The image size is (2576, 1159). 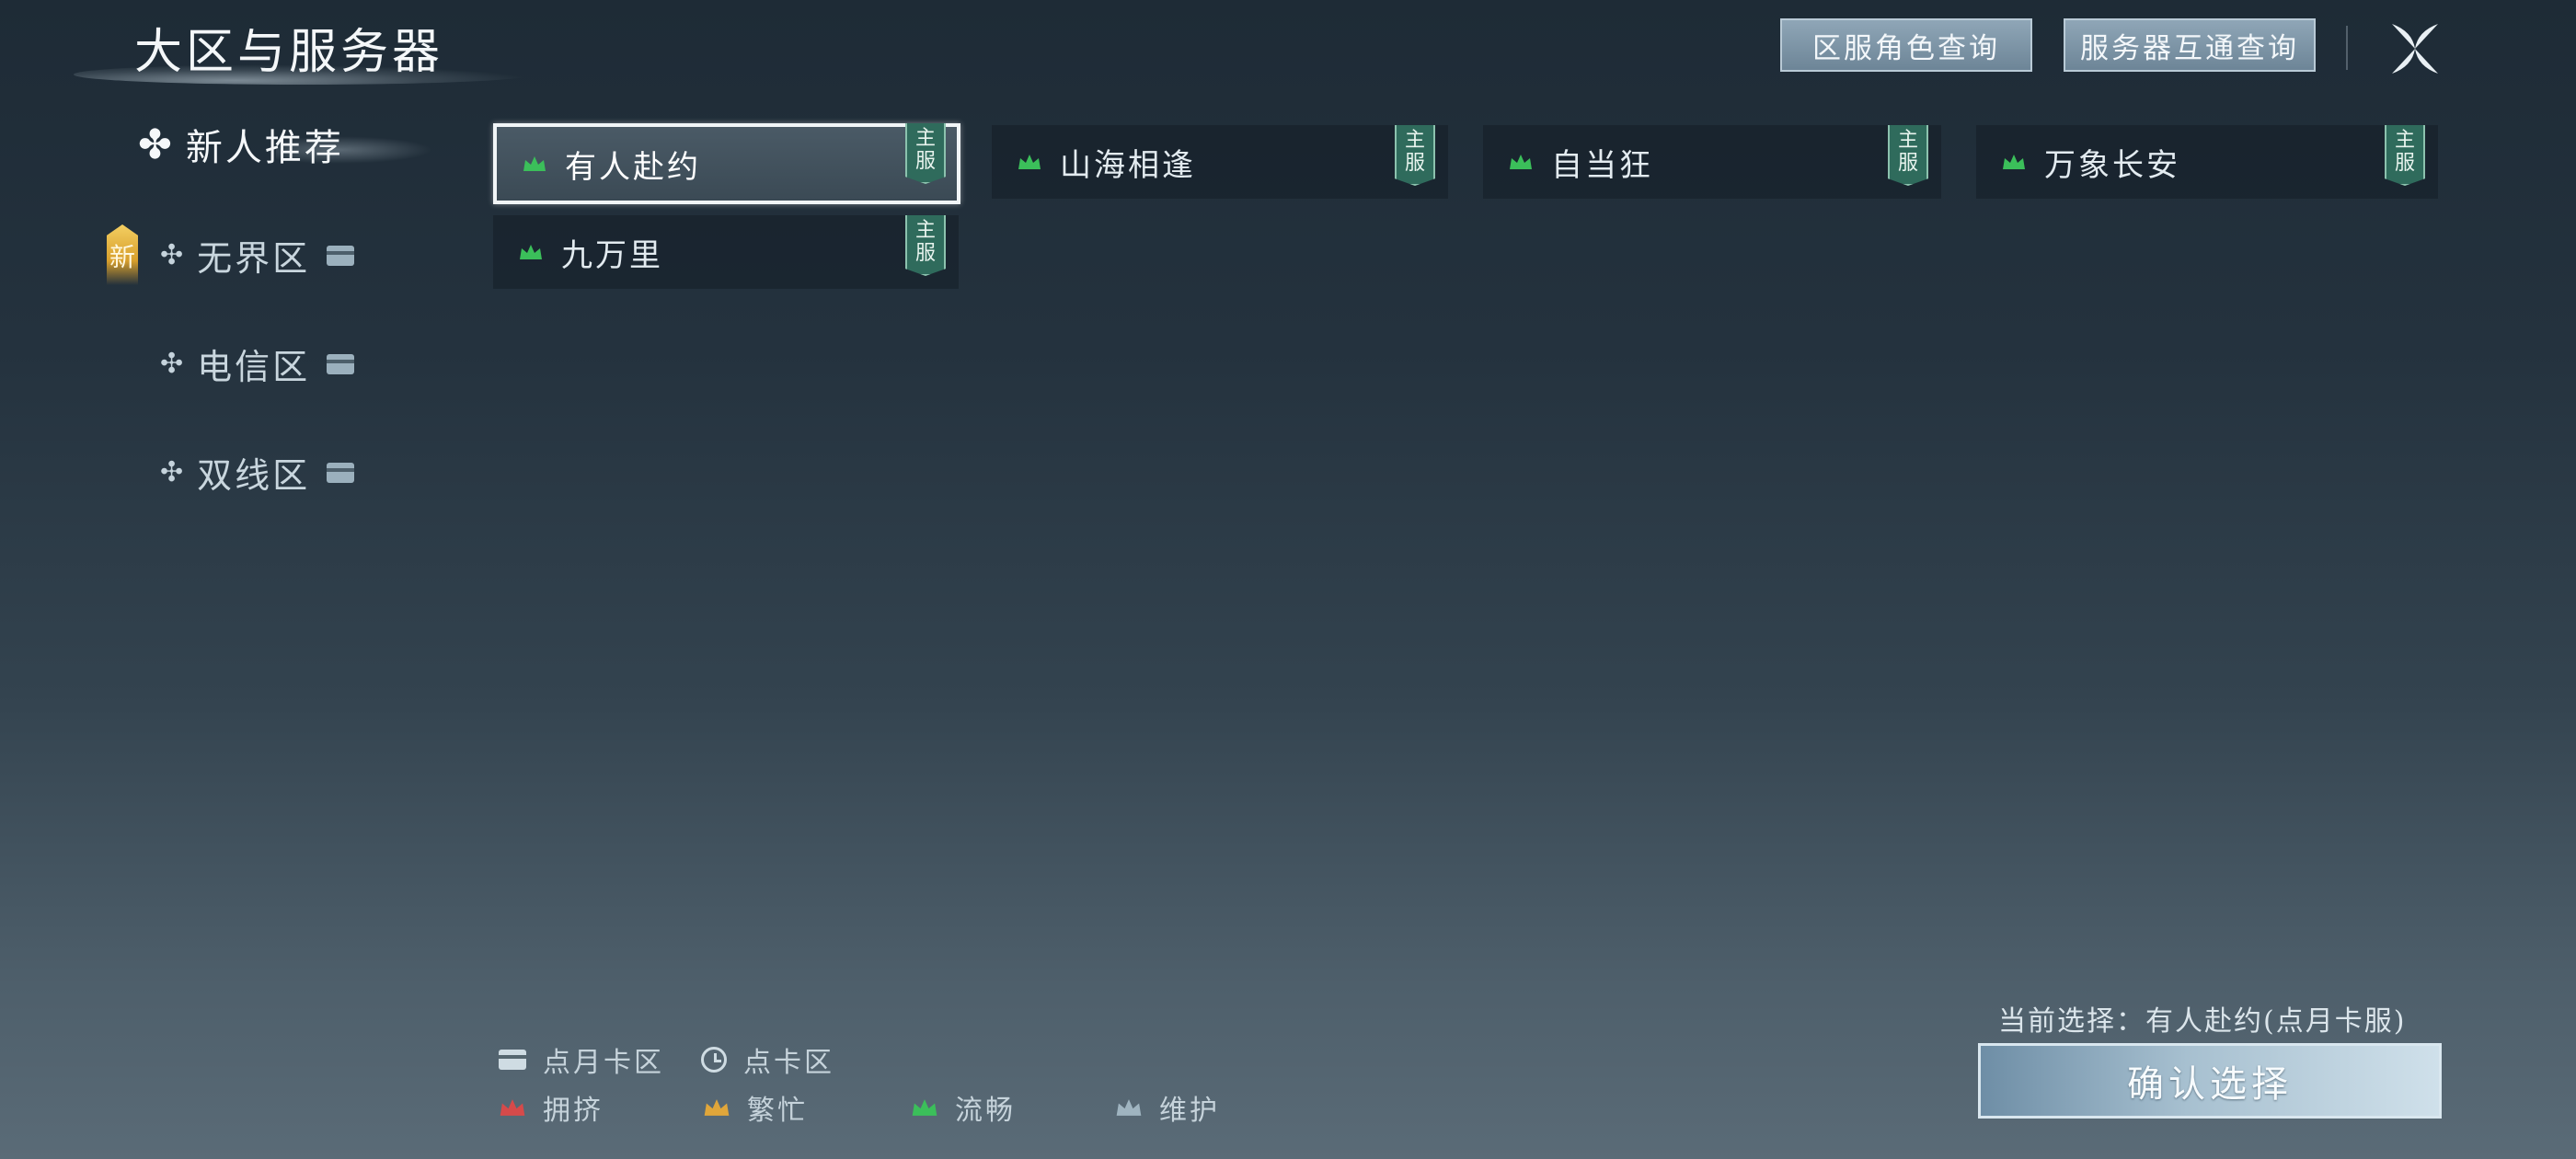 I want to click on page-title: 大区与服务器, so click(x=289, y=52).